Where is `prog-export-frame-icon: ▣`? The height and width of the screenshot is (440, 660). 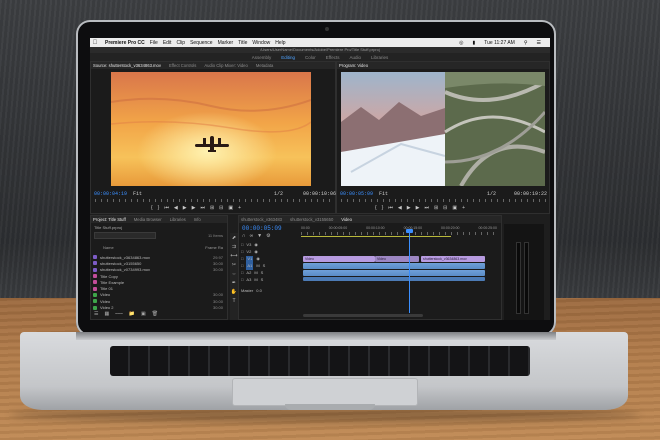
prog-export-frame-icon: ▣ is located at coordinates (454, 208).